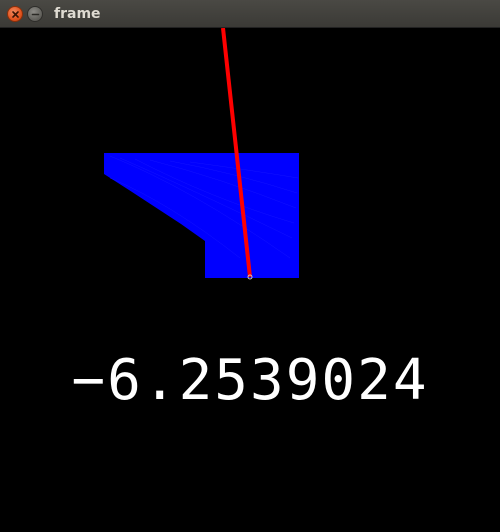 This screenshot has width=500, height=532. What do you see at coordinates (77, 14) in the screenshot?
I see `window-title: frame` at bounding box center [77, 14].